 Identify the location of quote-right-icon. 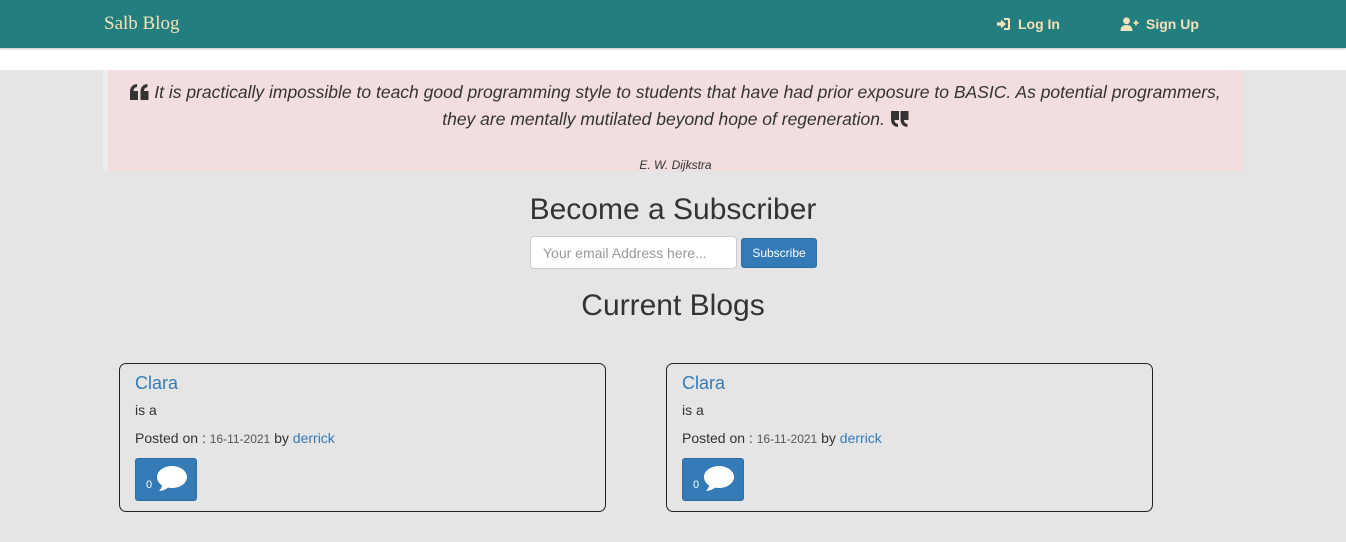
(899, 121).